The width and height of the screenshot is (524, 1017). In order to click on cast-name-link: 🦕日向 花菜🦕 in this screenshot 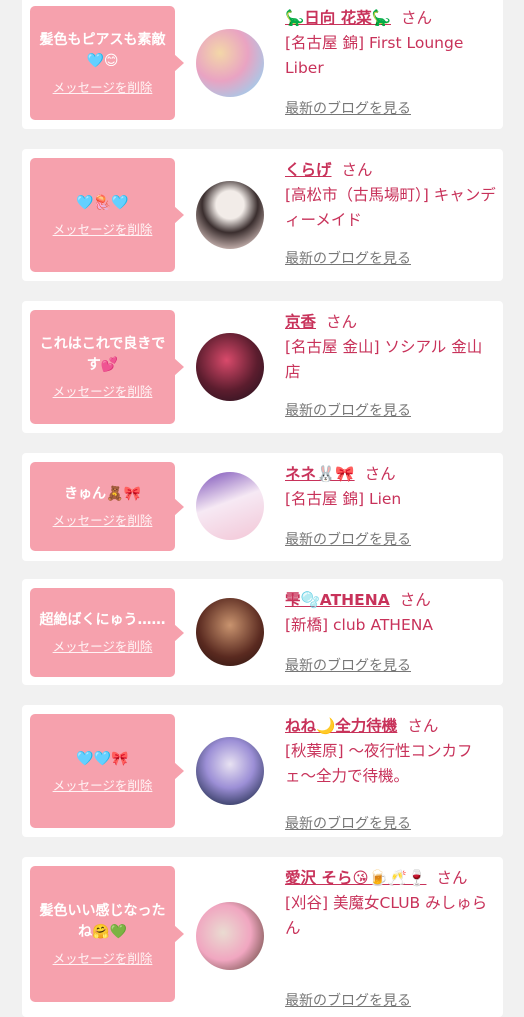, I will do `click(338, 18)`.